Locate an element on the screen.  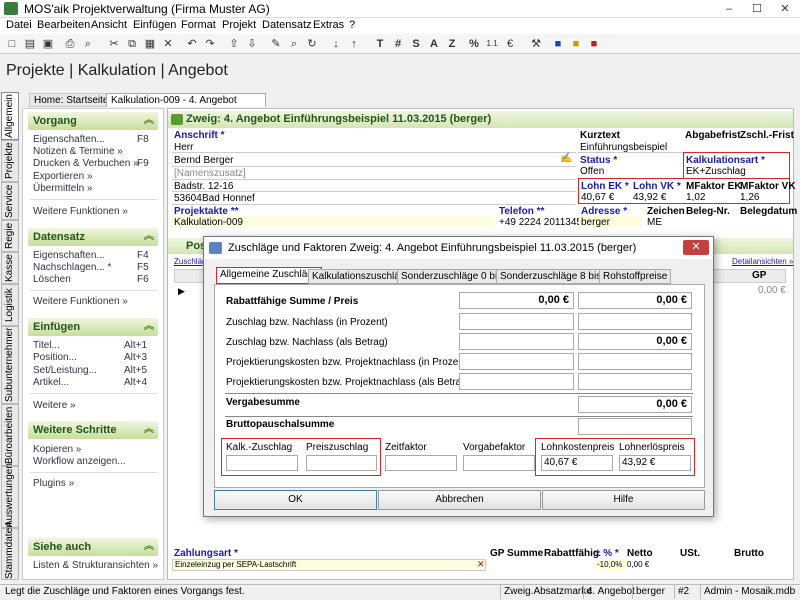
vtab-kasse: Kasse is located at coordinates (10, 268).